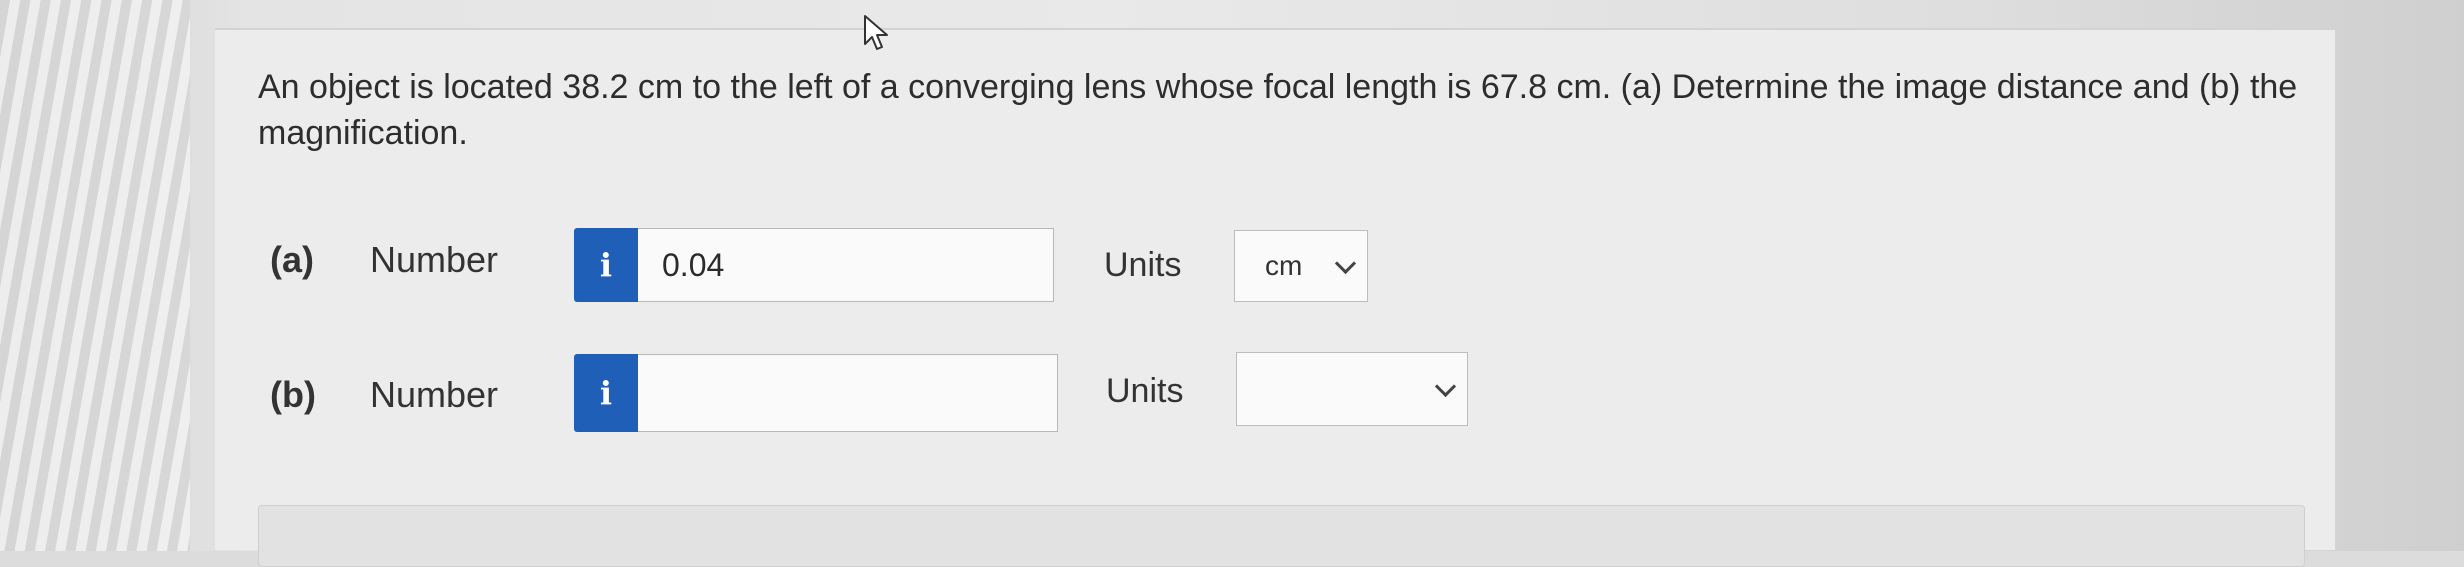 The height and width of the screenshot is (567, 2464). Describe the element at coordinates (693, 264) in the screenshot. I see `part-a-number-value: 0.04` at that location.